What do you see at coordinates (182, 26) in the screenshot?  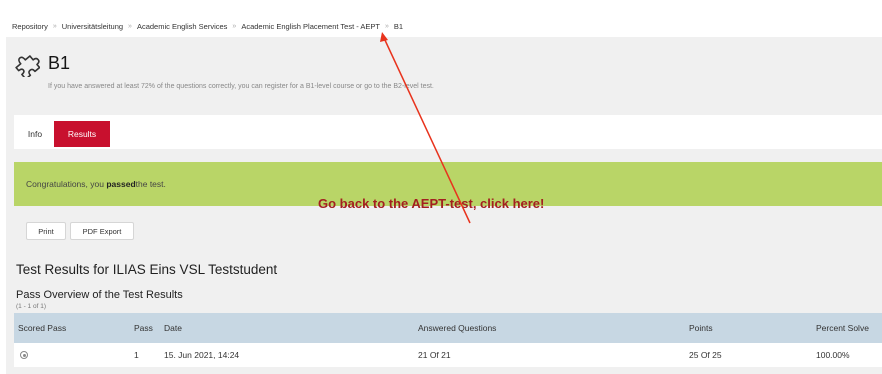 I see `breadcrumb-item-academic-english-services: Academic English Services` at bounding box center [182, 26].